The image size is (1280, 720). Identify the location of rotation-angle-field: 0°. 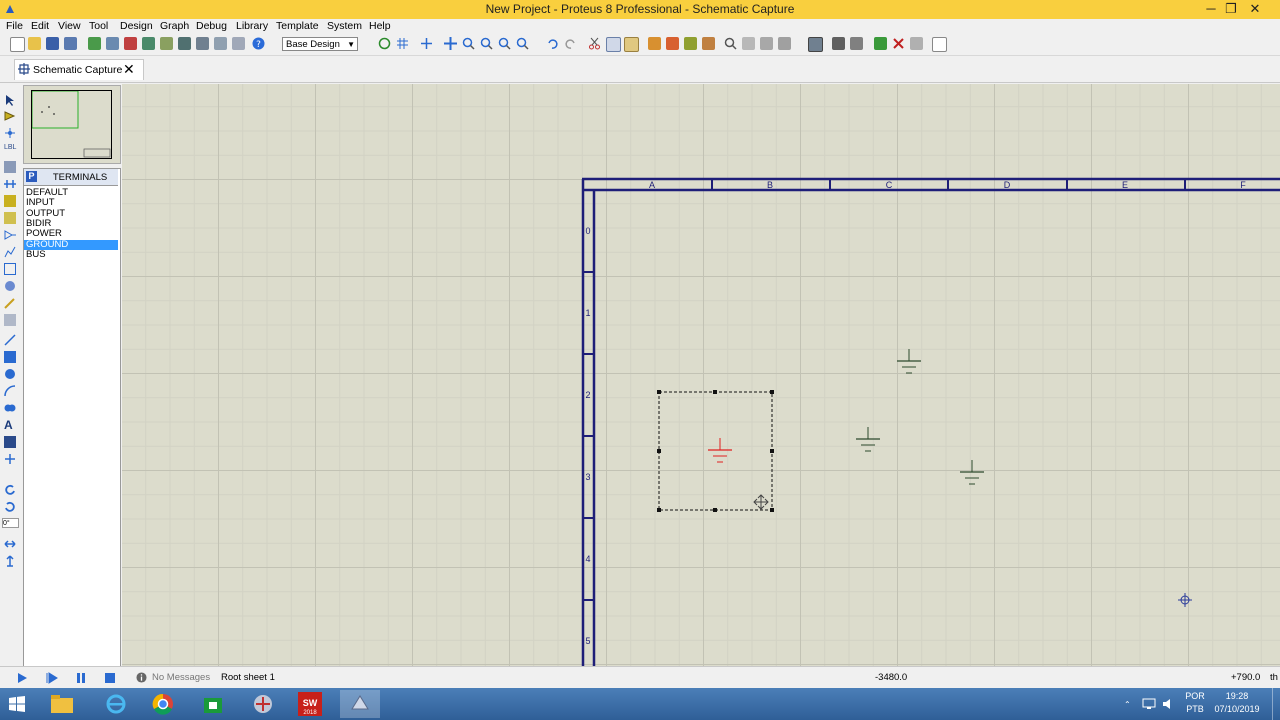
(10, 523).